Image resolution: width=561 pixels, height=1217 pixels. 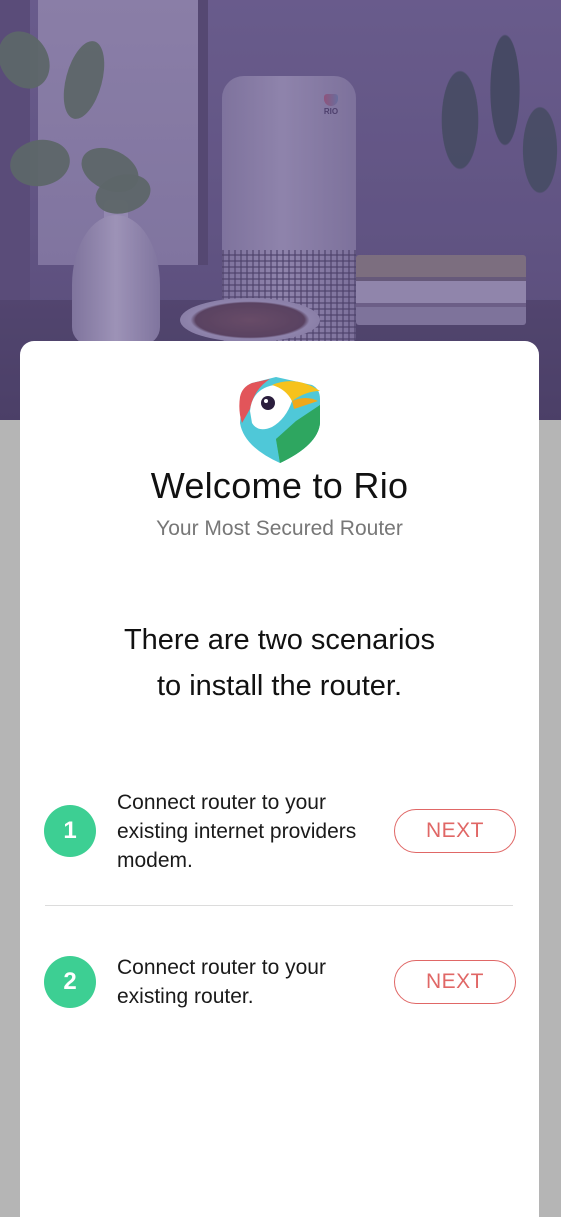 I want to click on divider, so click(x=279, y=905).